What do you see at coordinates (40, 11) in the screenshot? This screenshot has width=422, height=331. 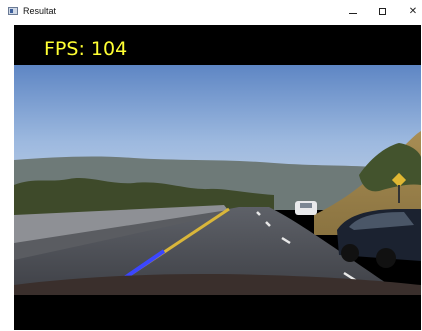 I see `window-title: Resultat` at bounding box center [40, 11].